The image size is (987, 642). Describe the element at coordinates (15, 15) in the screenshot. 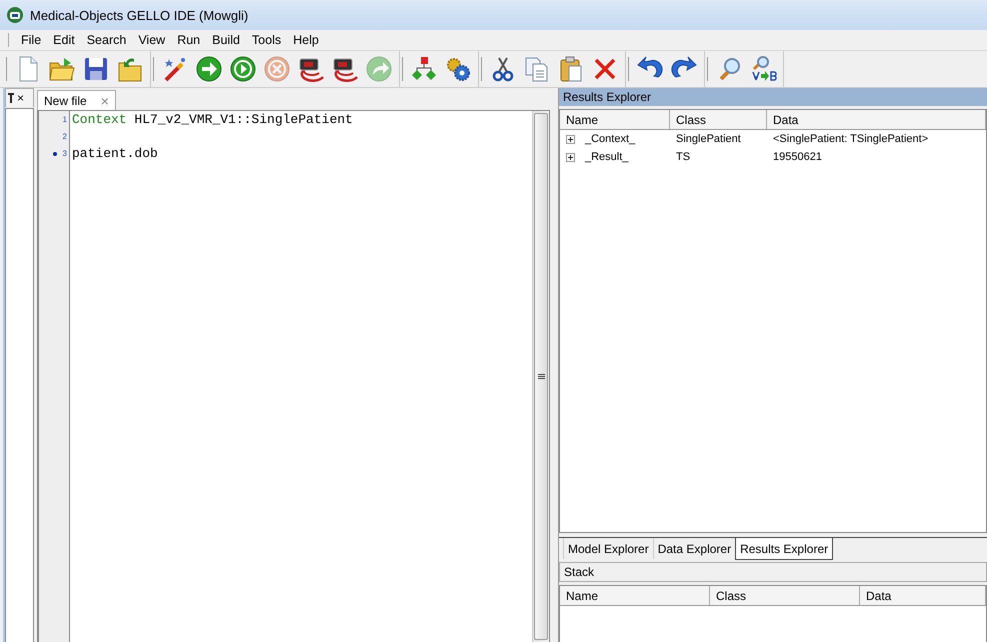

I see `app-logo-icon` at that location.